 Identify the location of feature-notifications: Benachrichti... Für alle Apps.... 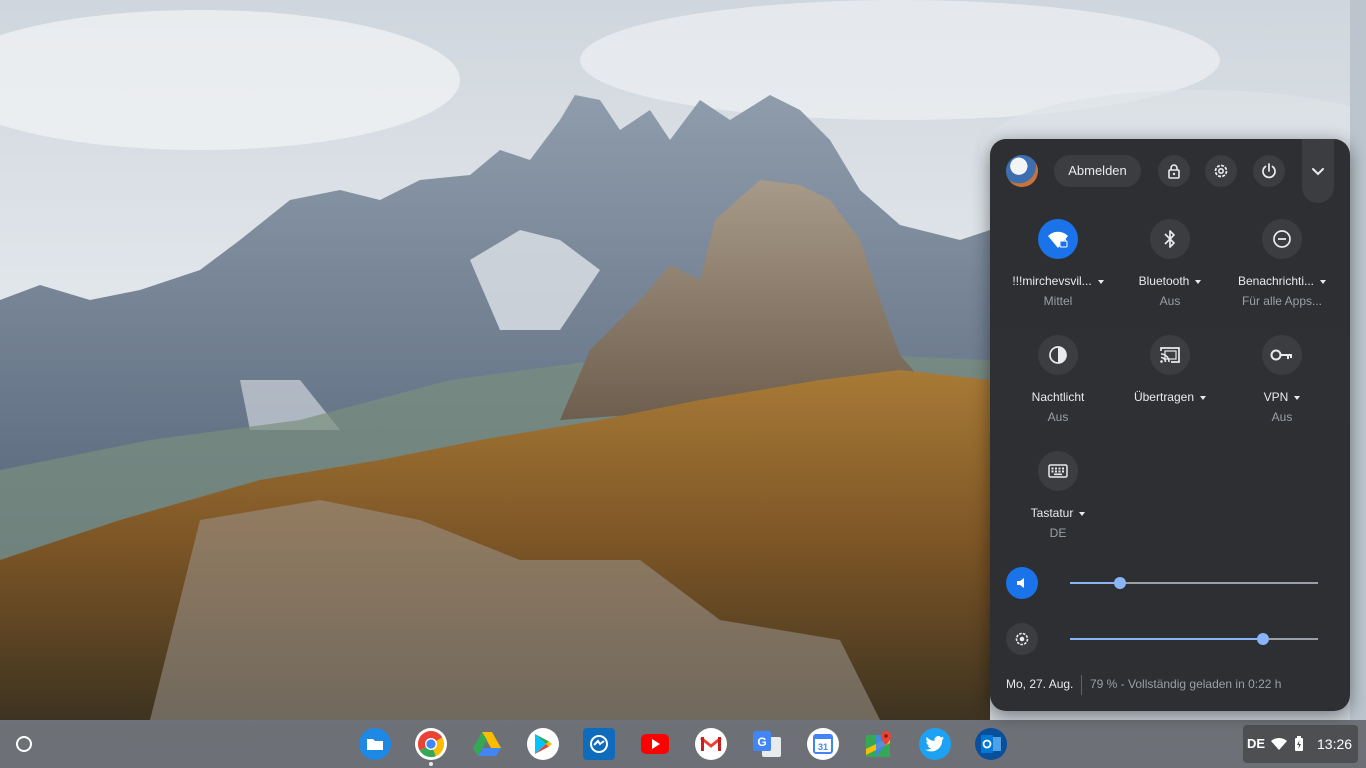
(1282, 269).